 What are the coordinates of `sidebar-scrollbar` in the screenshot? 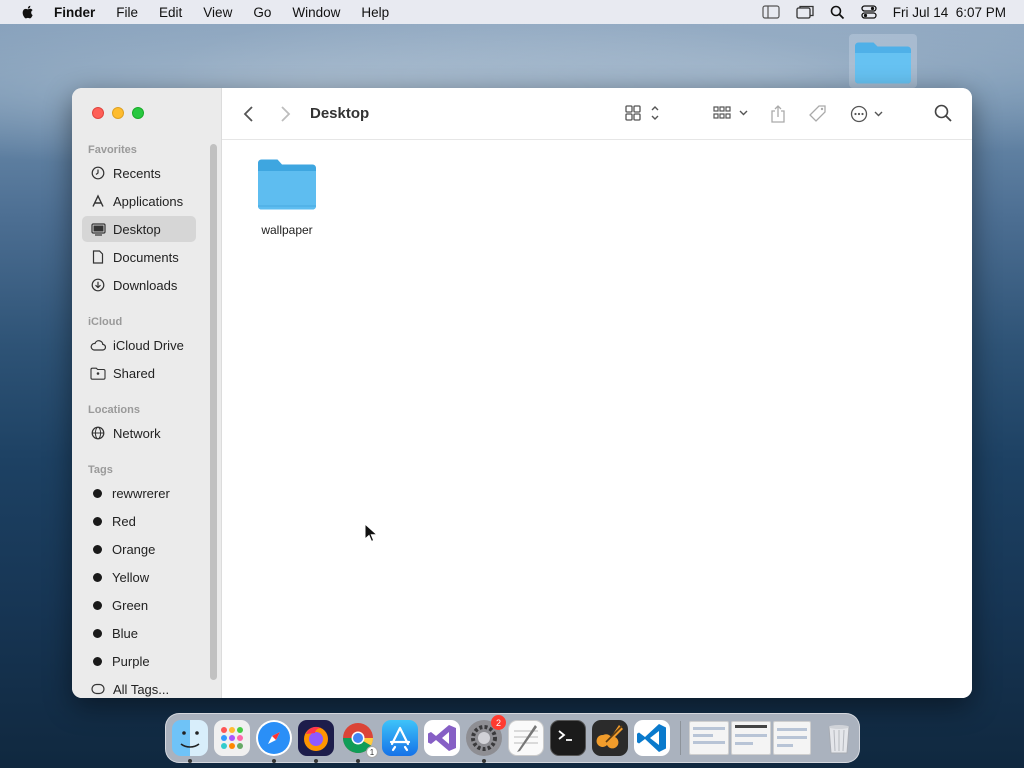 It's located at (213, 412).